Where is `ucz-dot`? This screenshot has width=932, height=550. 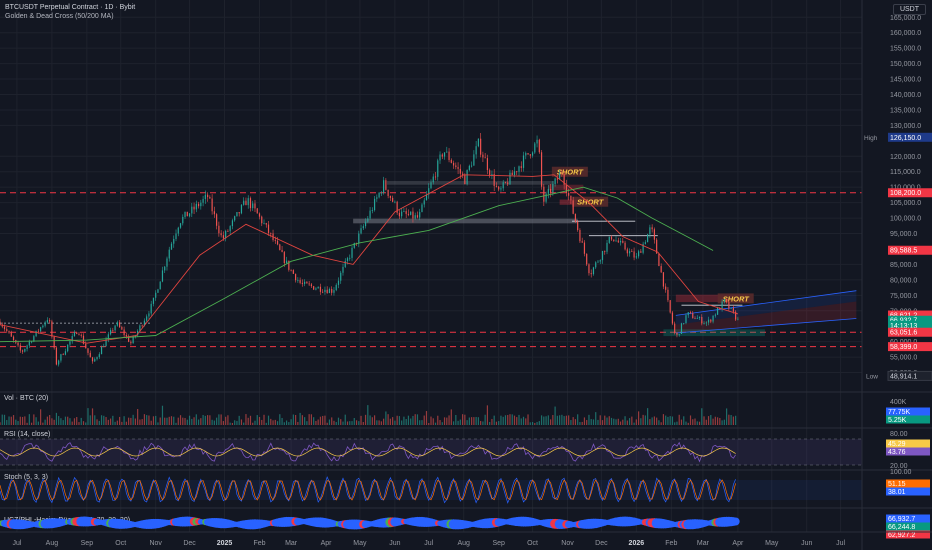
ucz-dot is located at coordinates (735, 521).